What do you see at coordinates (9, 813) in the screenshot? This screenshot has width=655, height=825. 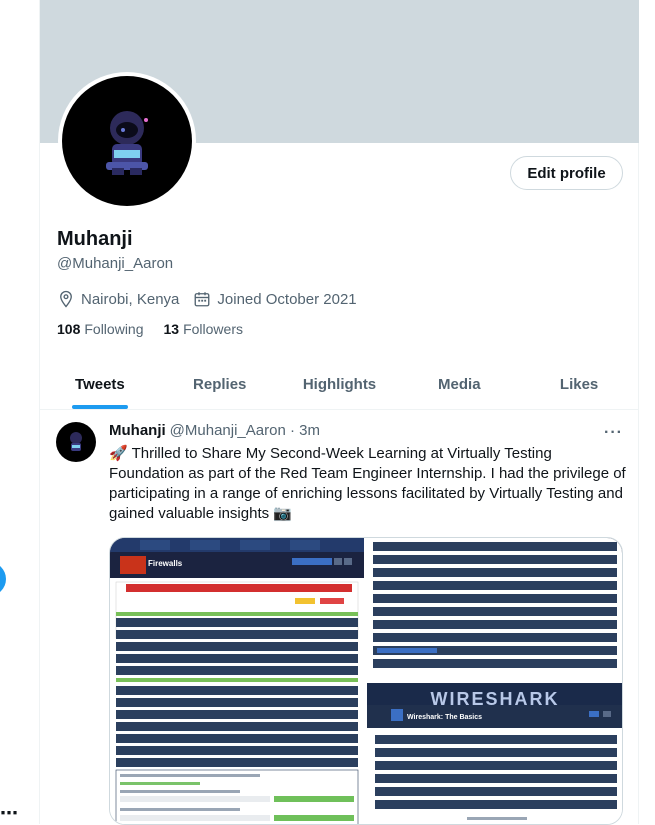 I see `more-menu-icon: ⋯` at bounding box center [9, 813].